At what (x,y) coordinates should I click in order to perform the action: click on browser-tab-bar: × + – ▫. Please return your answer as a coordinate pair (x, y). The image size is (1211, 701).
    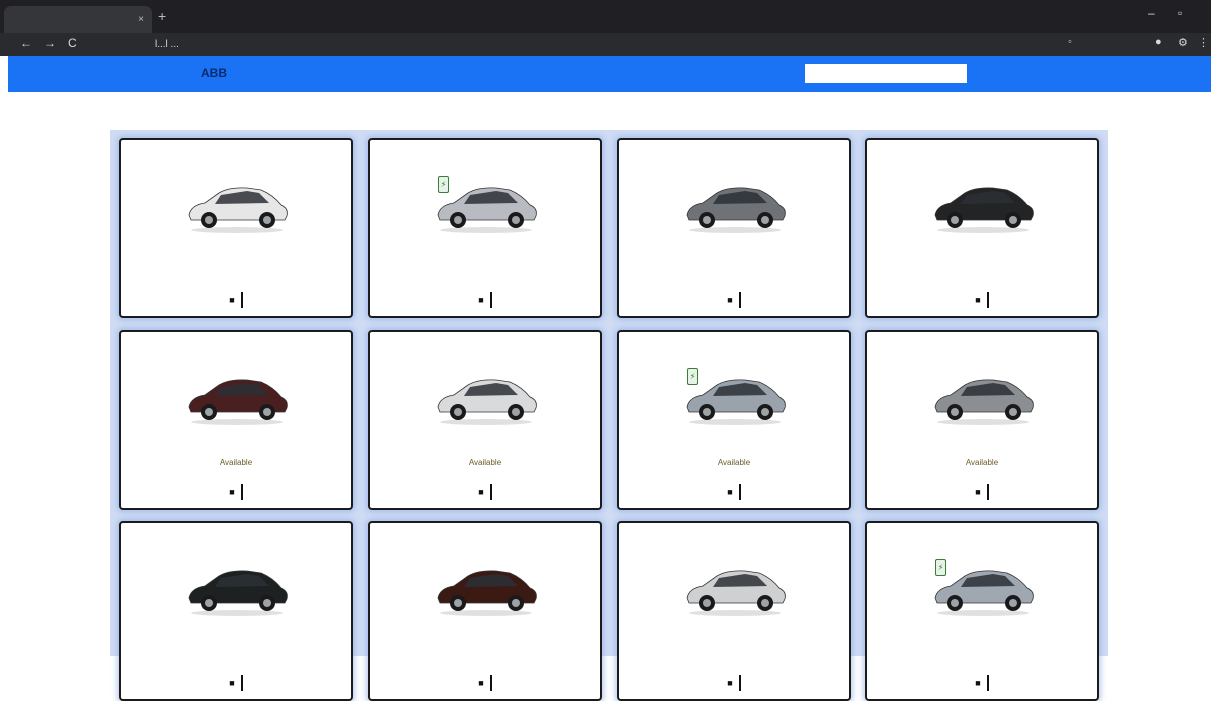
    Looking at the image, I should click on (605, 16).